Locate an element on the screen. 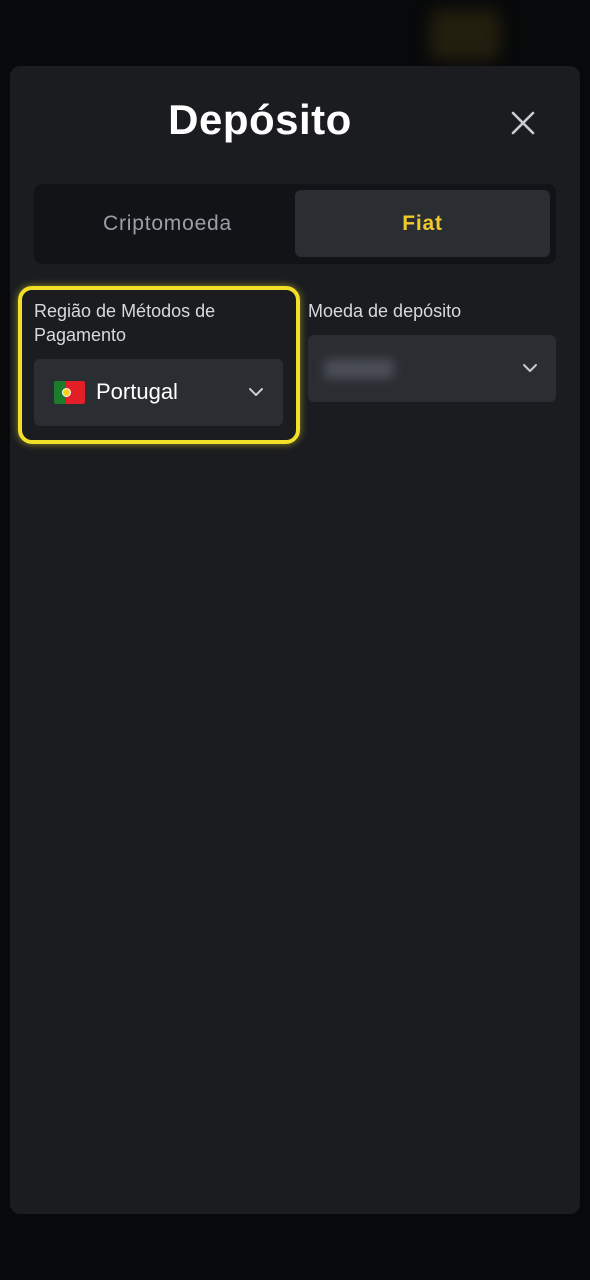  close-icon is located at coordinates (523, 123).